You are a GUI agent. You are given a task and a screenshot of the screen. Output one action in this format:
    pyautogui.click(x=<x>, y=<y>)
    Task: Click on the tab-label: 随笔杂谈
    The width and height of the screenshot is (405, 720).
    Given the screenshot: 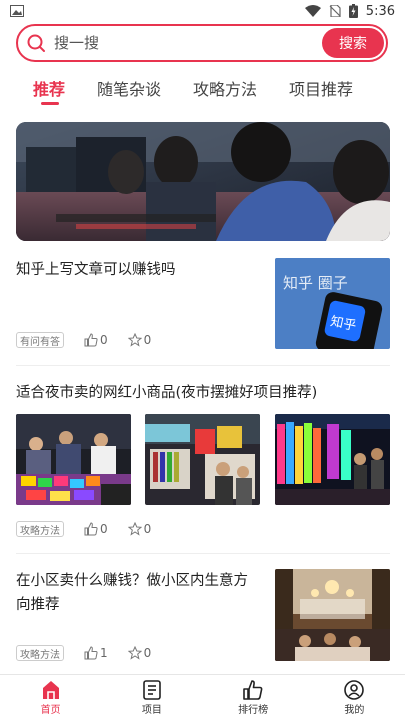 What is the action you would take?
    pyautogui.click(x=129, y=89)
    